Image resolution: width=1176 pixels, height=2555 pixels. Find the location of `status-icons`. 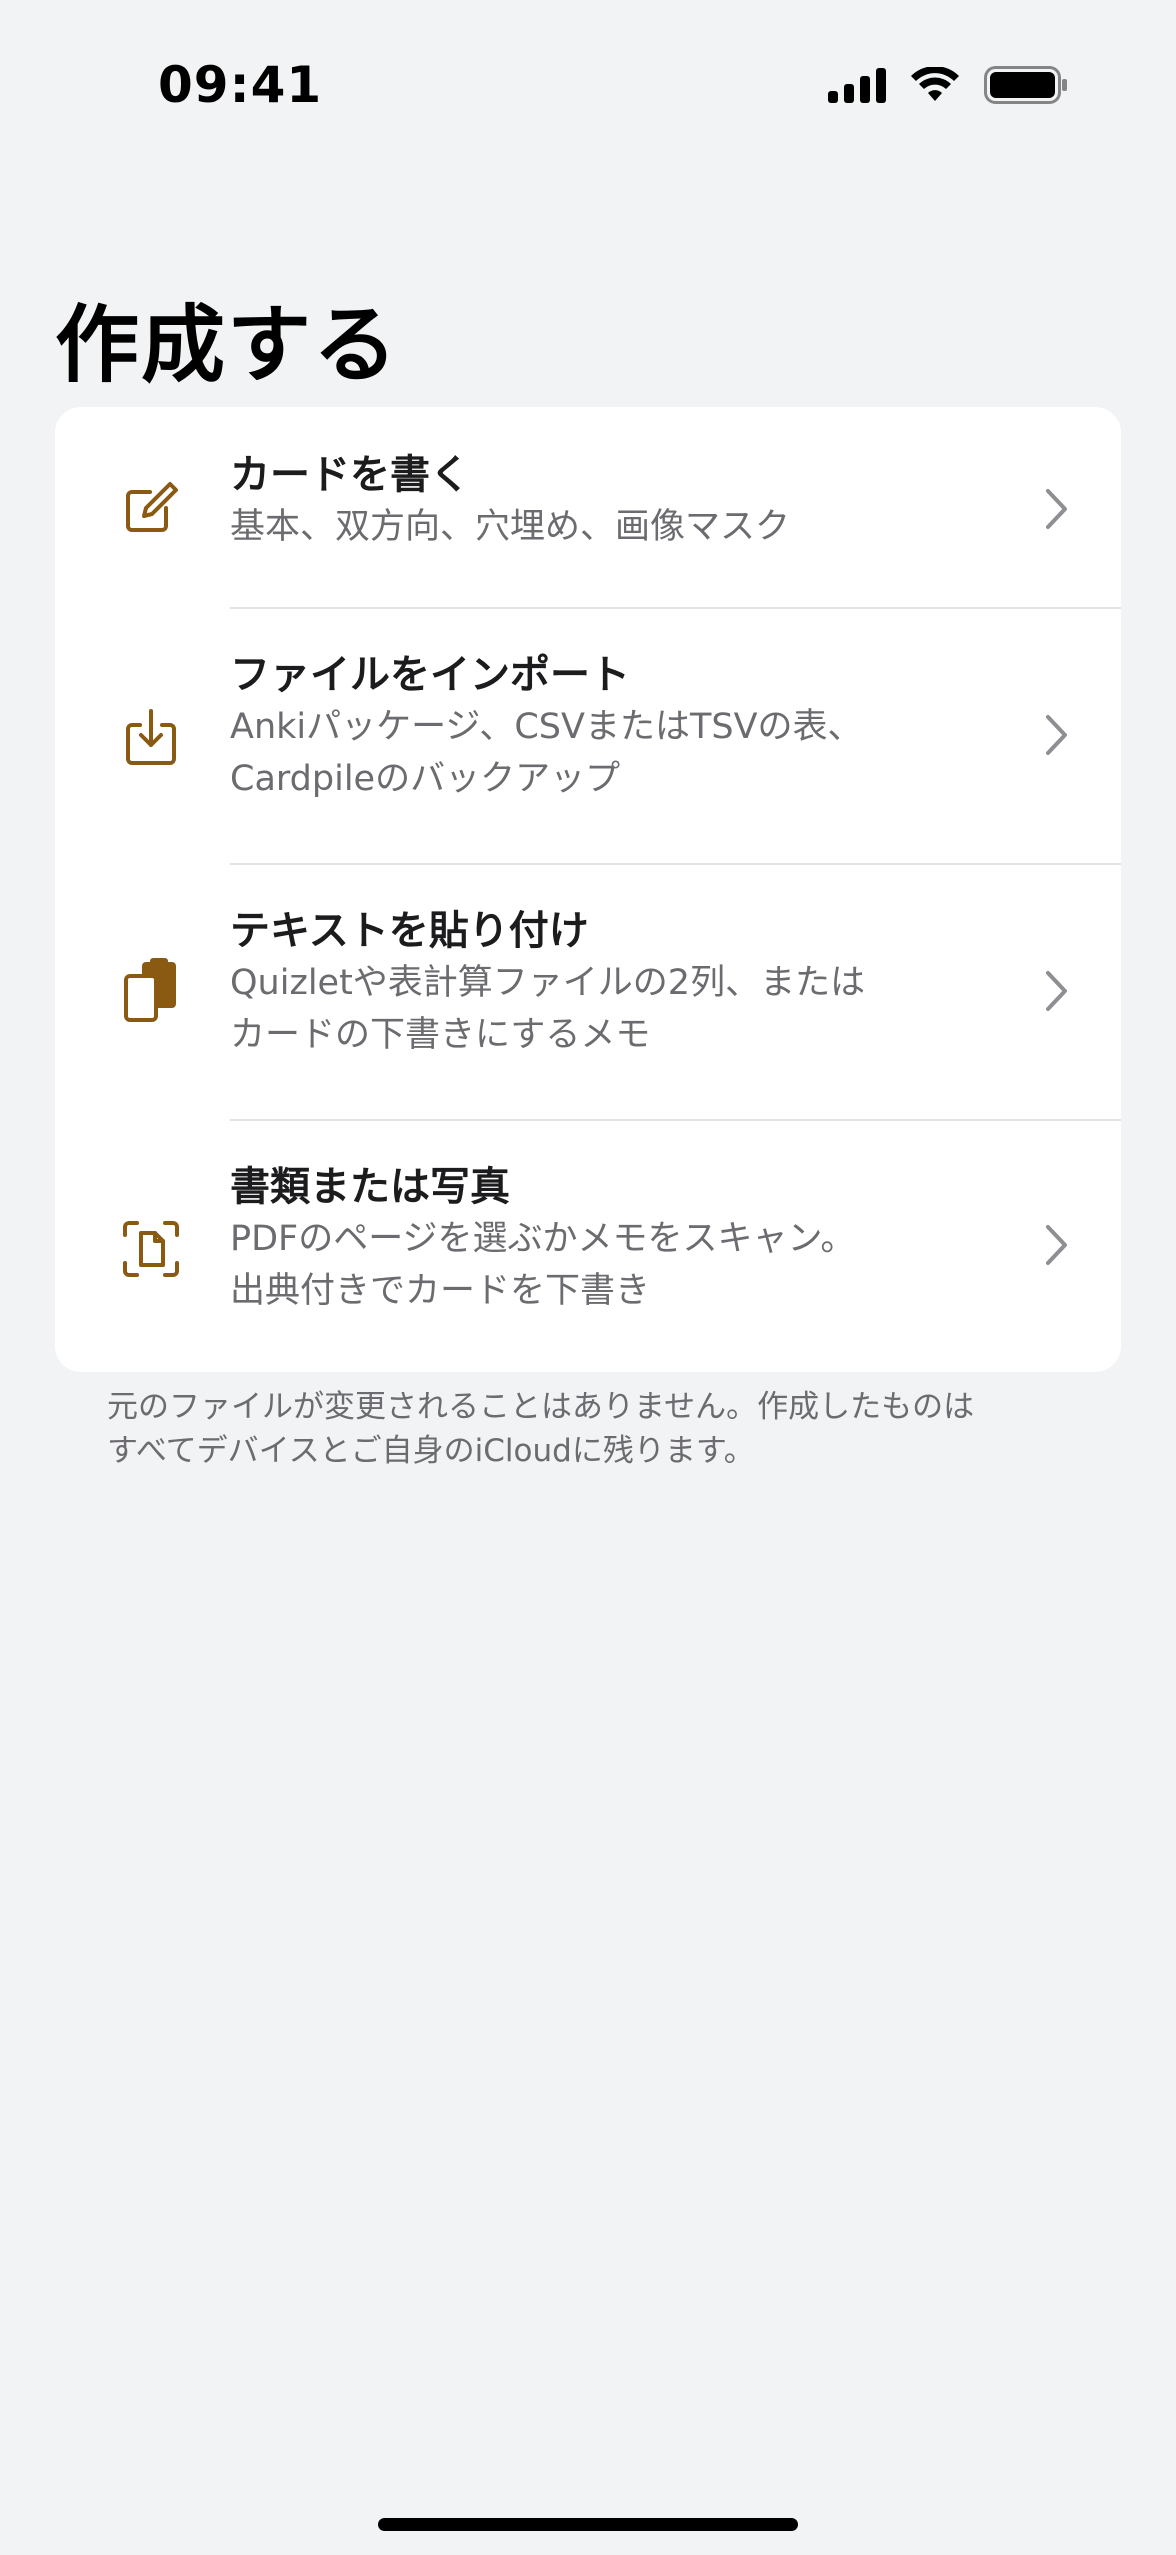

status-icons is located at coordinates (948, 85).